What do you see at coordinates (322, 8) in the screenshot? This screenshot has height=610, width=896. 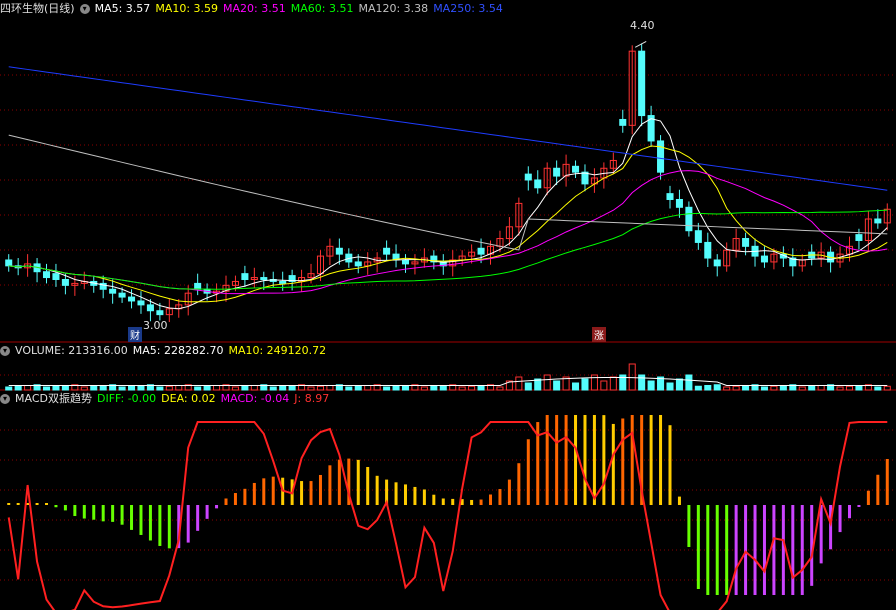 I see `ma60-label: MA60: 3.51` at bounding box center [322, 8].